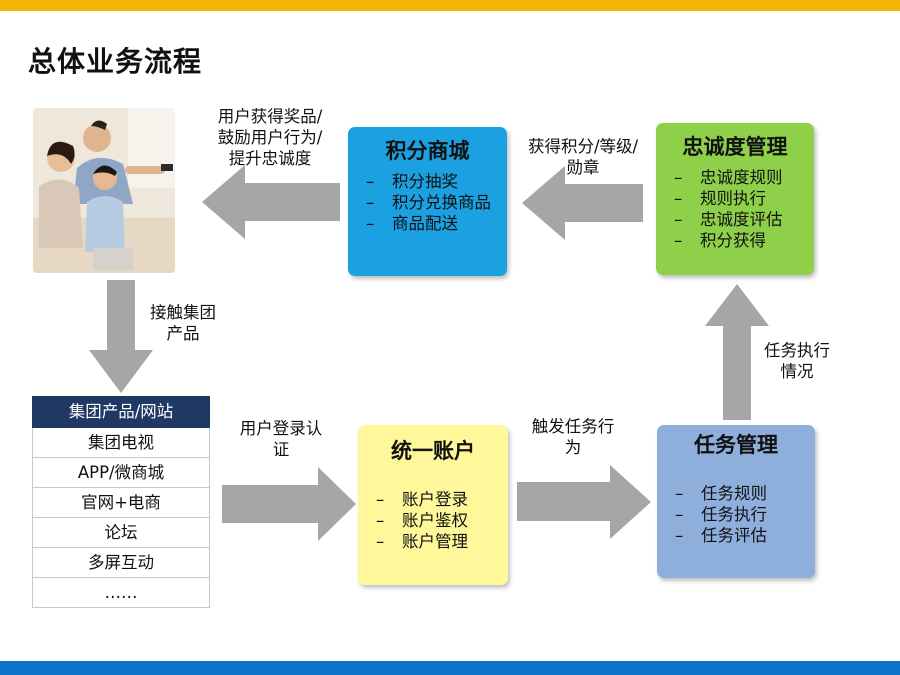 Image resolution: width=900 pixels, height=675 pixels. What do you see at coordinates (583, 157) in the screenshot?
I see `earn-points-label: 获得积分/等级/勋章` at bounding box center [583, 157].